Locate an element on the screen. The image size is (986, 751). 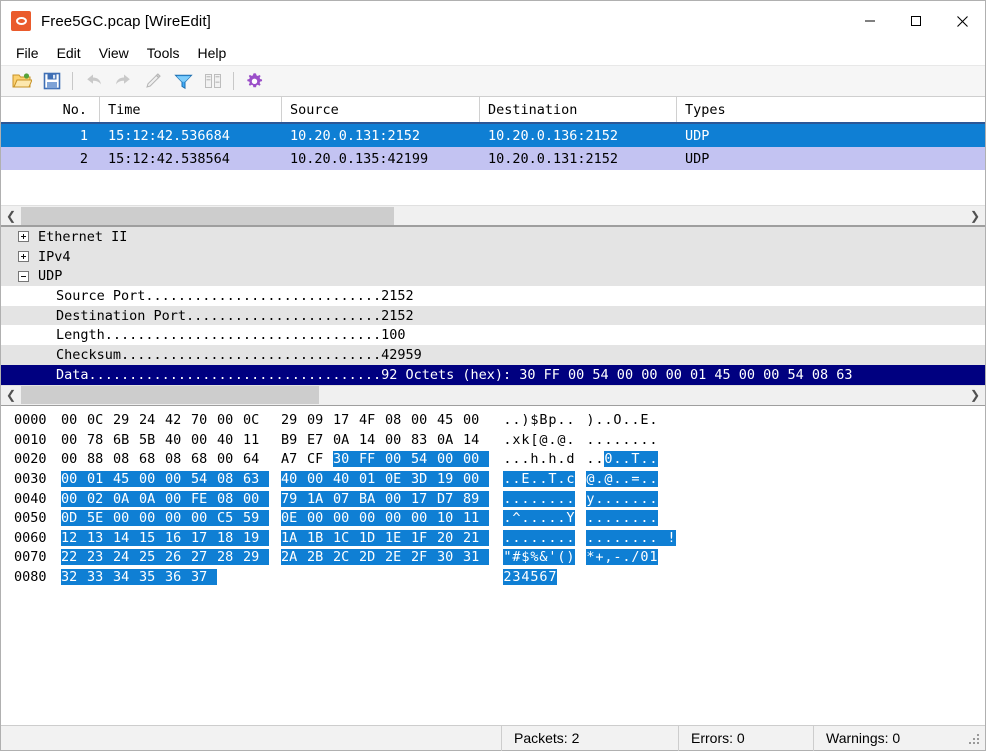
scroll-track is located at coordinates (493, 395).